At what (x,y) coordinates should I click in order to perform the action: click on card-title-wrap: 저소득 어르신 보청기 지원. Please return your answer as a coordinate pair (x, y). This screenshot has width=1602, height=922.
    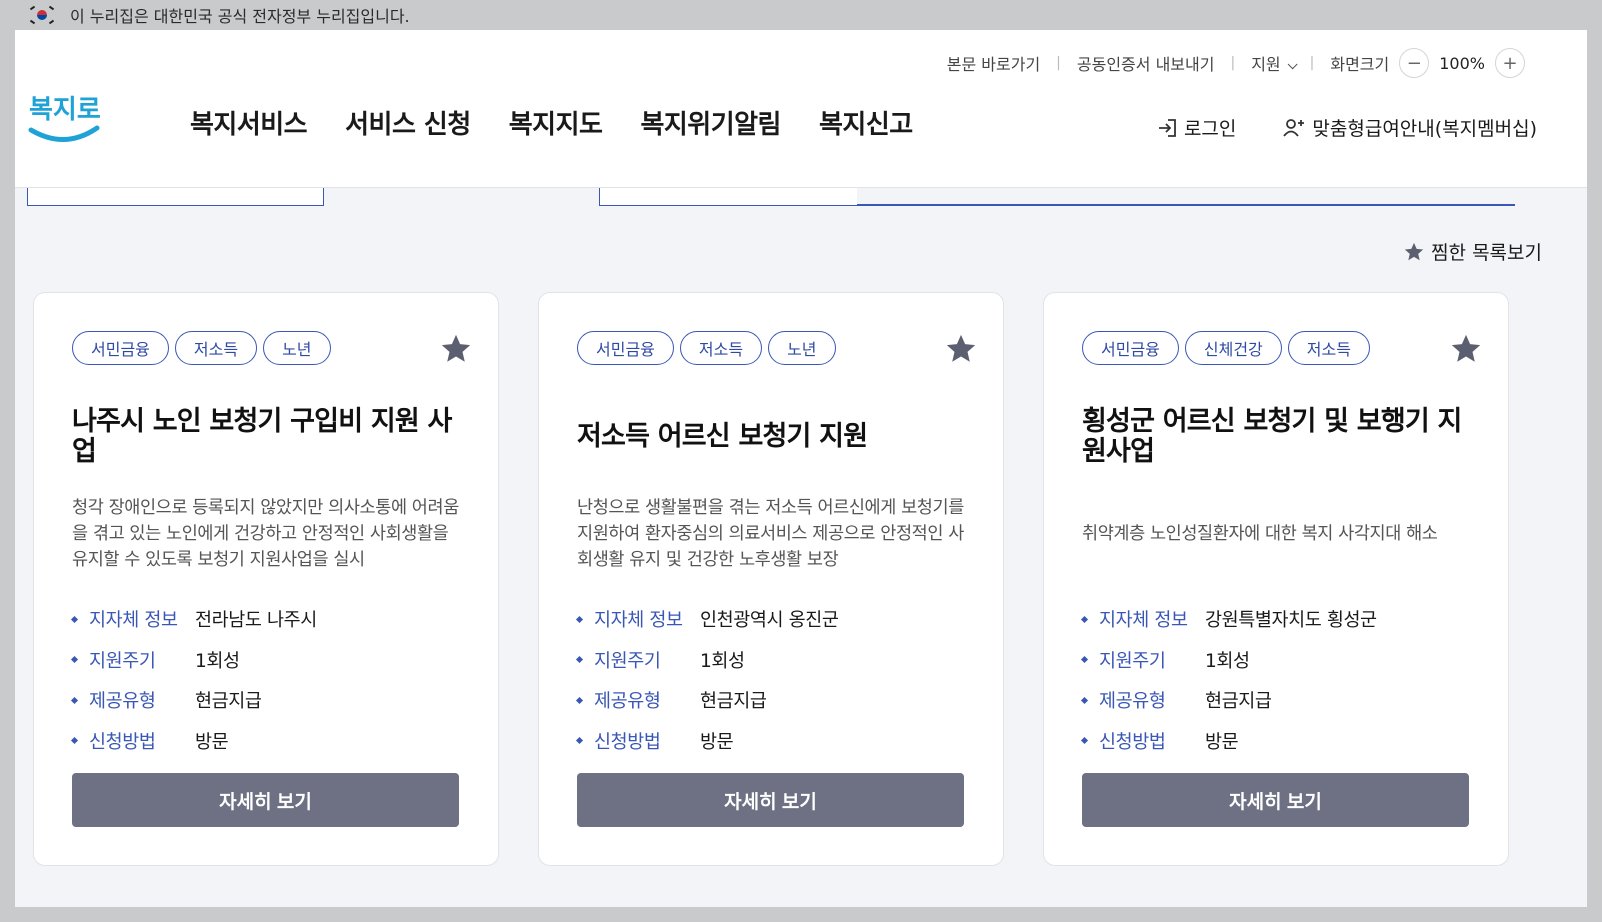
    Looking at the image, I should click on (771, 437).